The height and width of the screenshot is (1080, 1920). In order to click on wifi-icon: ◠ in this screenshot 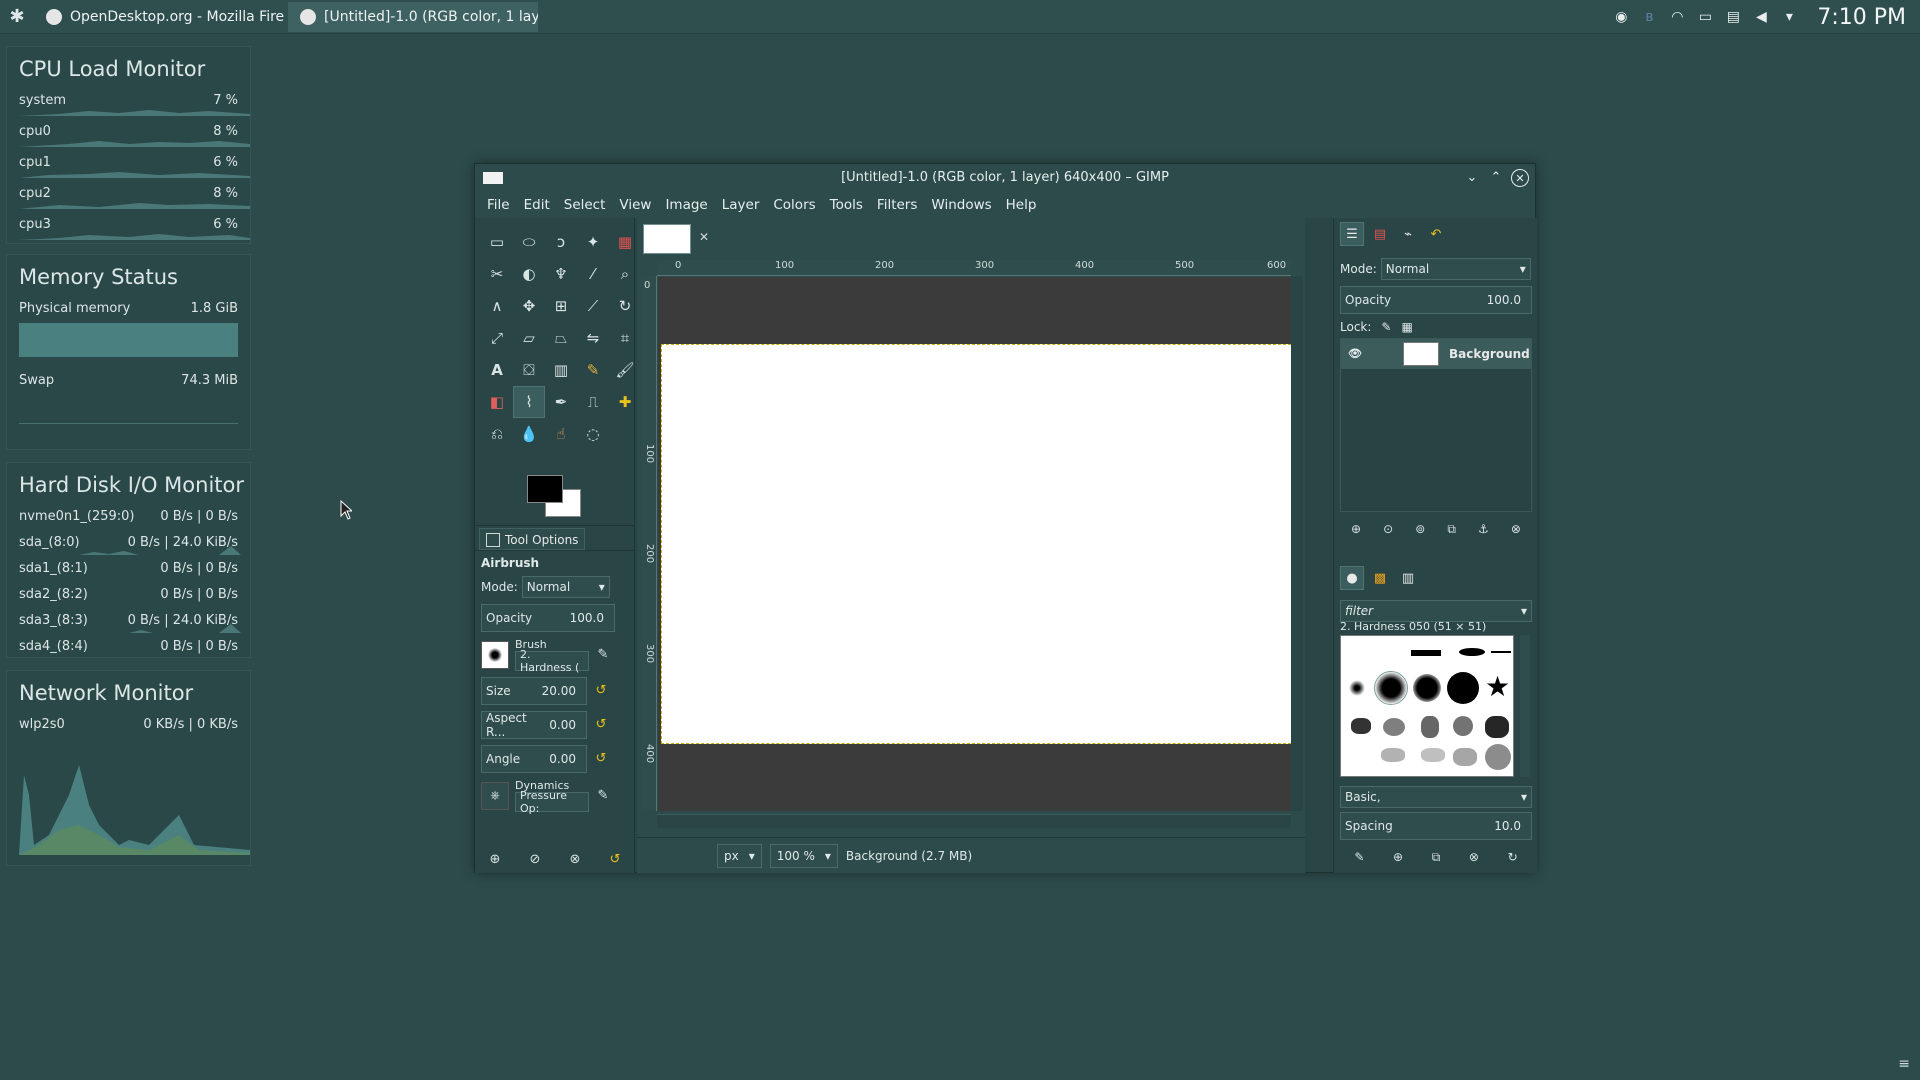, I will do `click(1677, 17)`.